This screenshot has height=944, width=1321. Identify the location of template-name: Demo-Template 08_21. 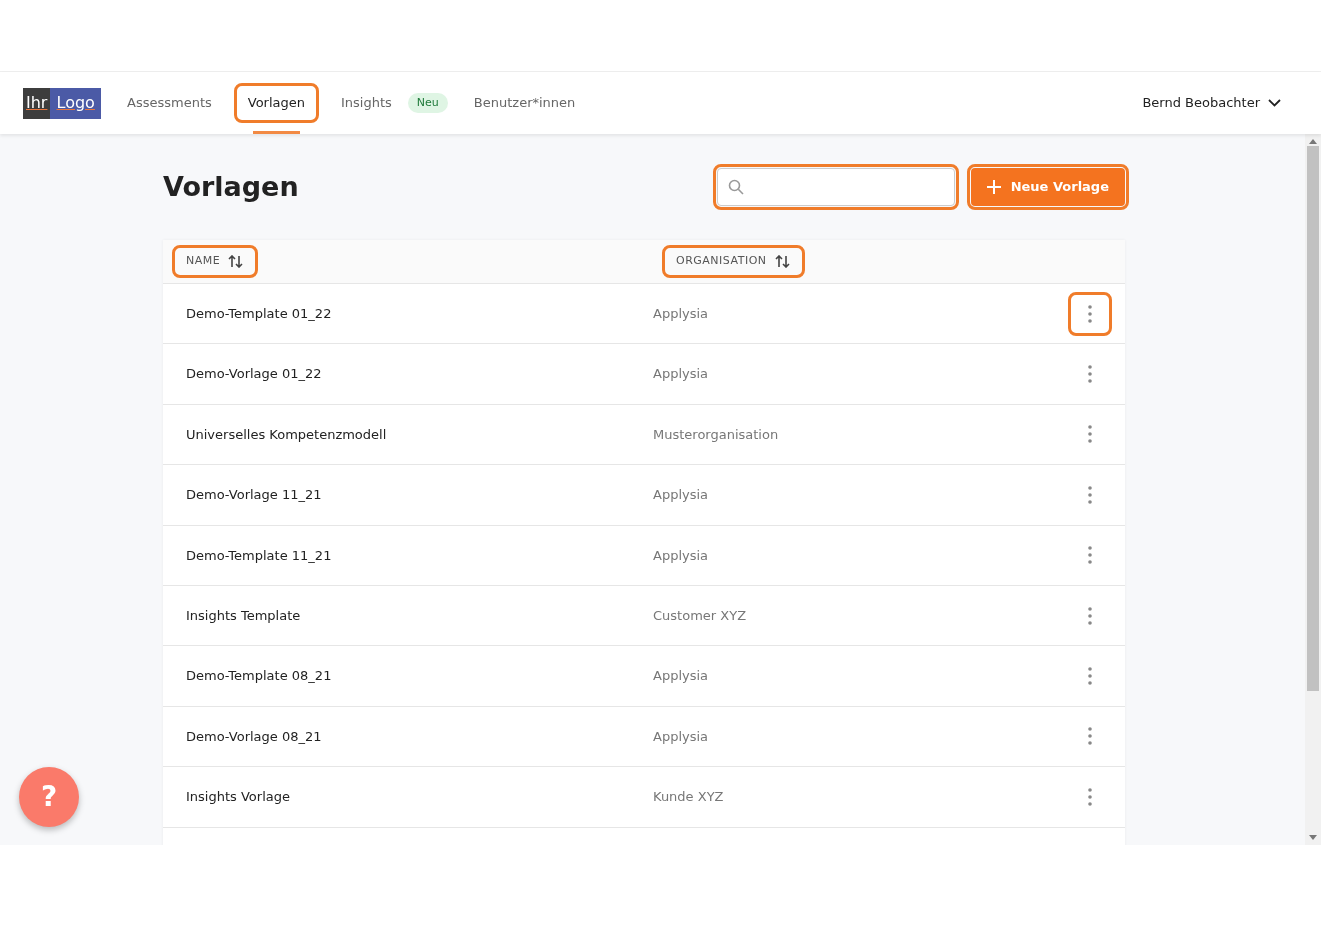
(408, 676).